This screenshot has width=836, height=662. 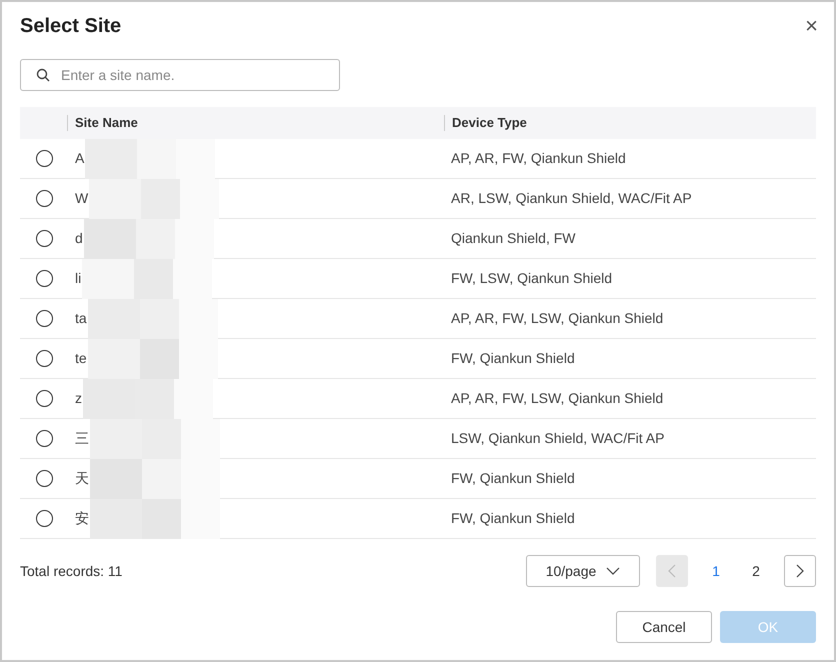 I want to click on site-name: W, so click(x=81, y=198).